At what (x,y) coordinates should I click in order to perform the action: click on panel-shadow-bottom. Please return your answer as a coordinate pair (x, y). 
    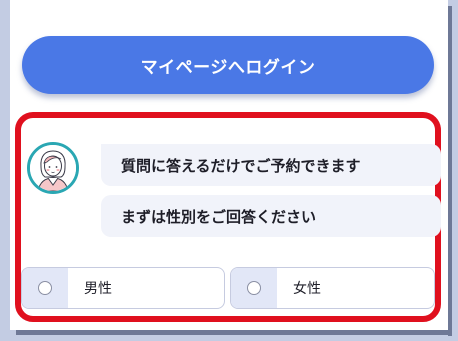
    Looking at the image, I should click on (234, 332).